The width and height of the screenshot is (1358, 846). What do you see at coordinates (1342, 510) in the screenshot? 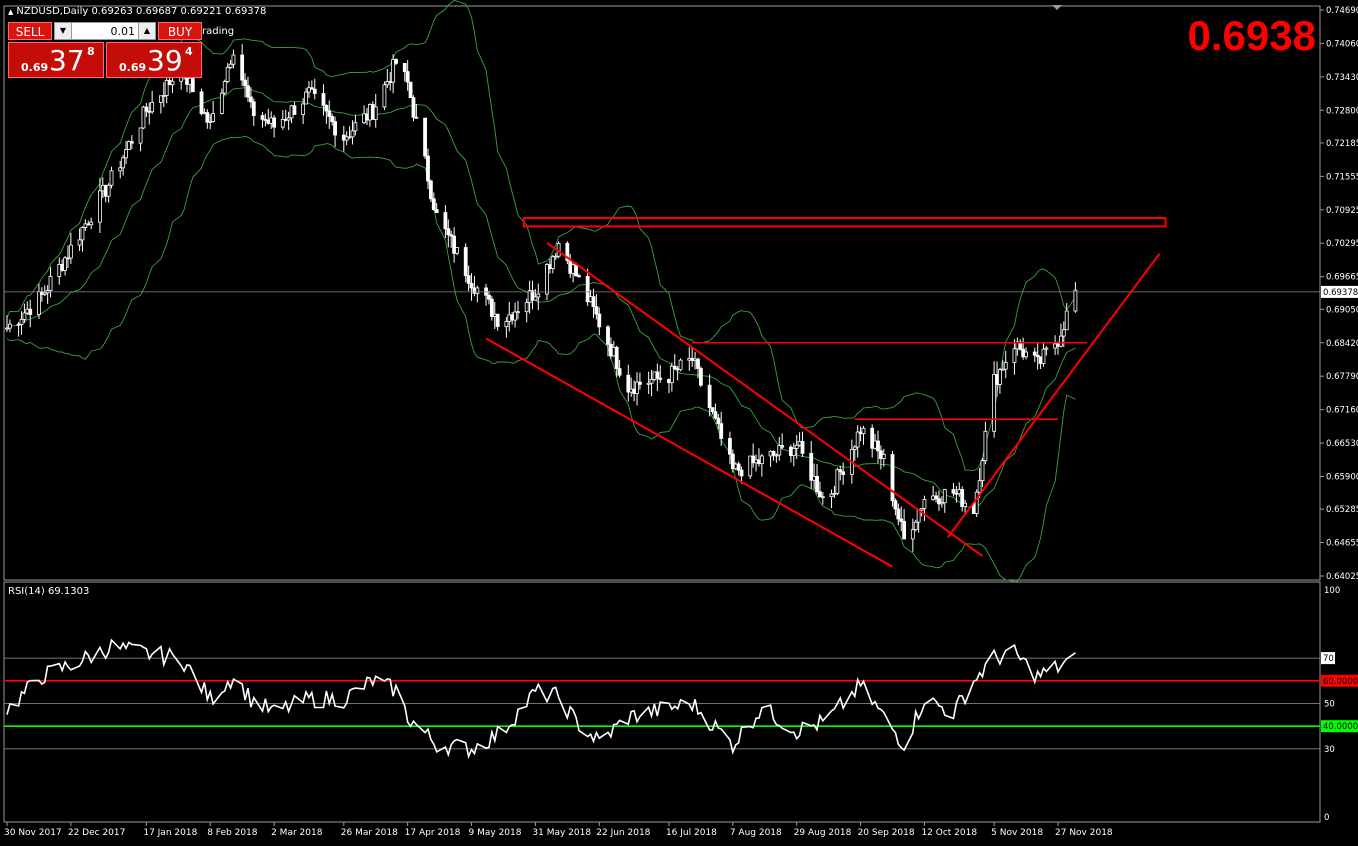
I see `y-tick-label: 0.65285` at bounding box center [1342, 510].